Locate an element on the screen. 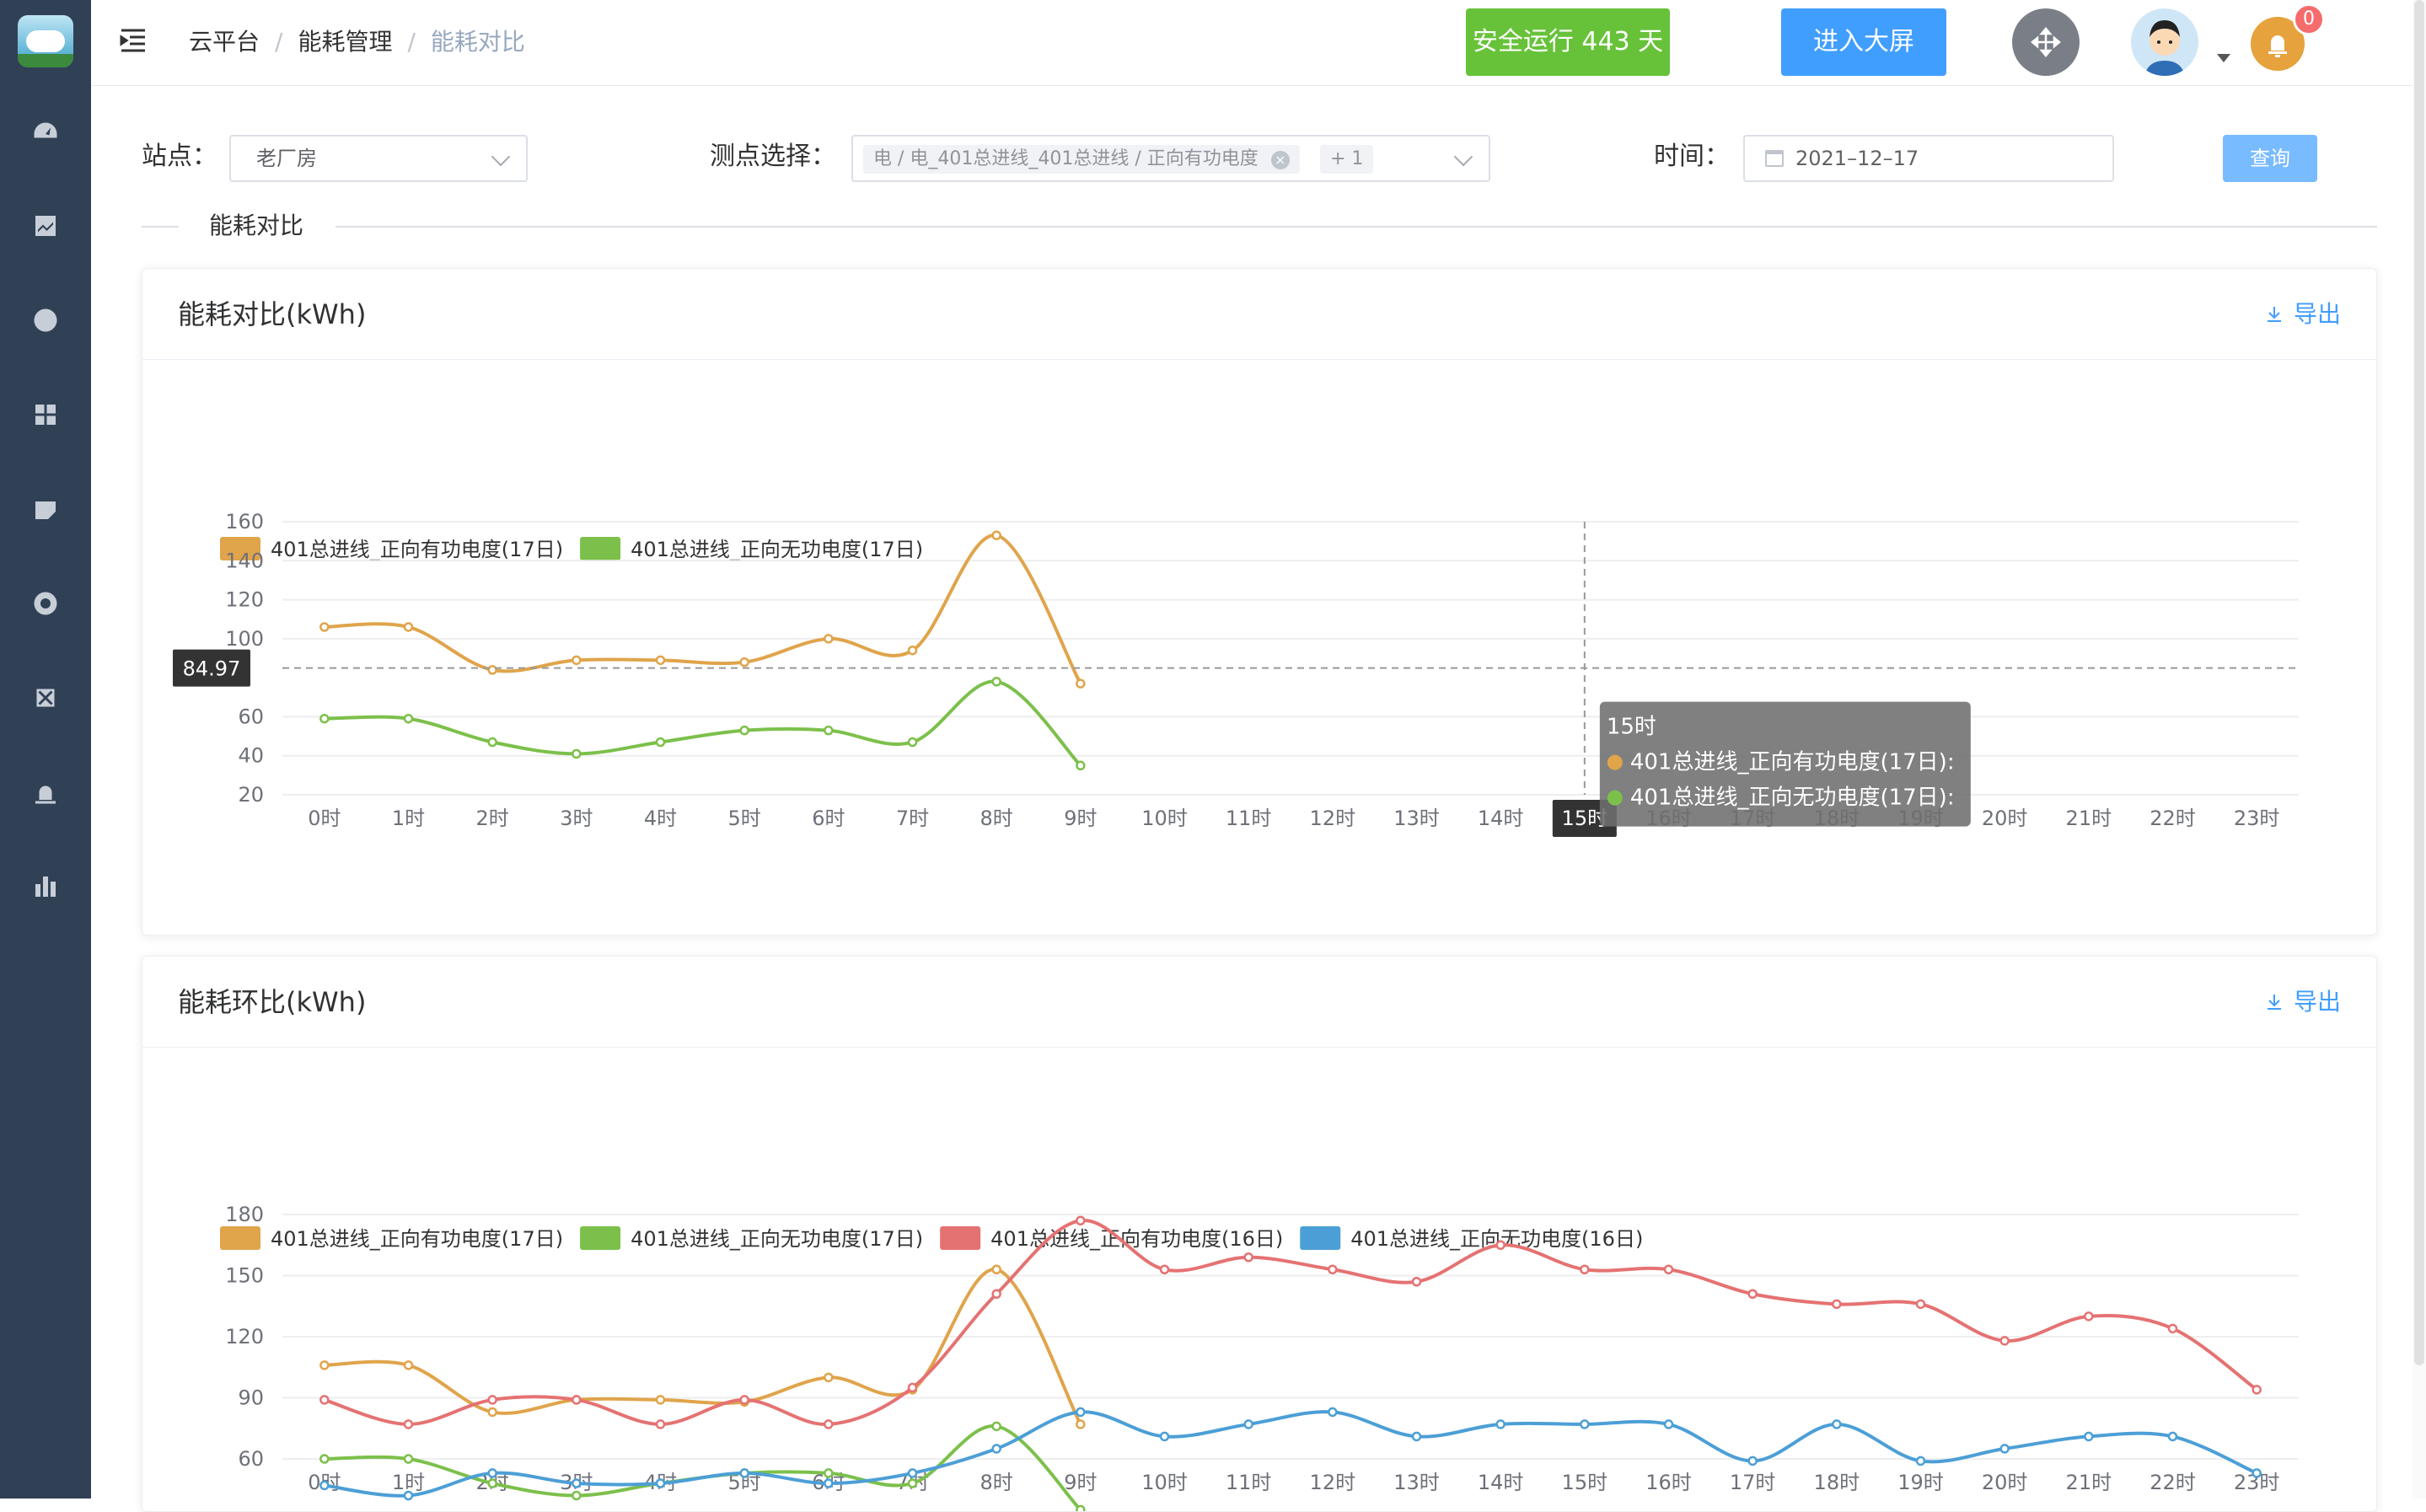 The image size is (2426, 1512). y-tick-label: 100 is located at coordinates (244, 639).